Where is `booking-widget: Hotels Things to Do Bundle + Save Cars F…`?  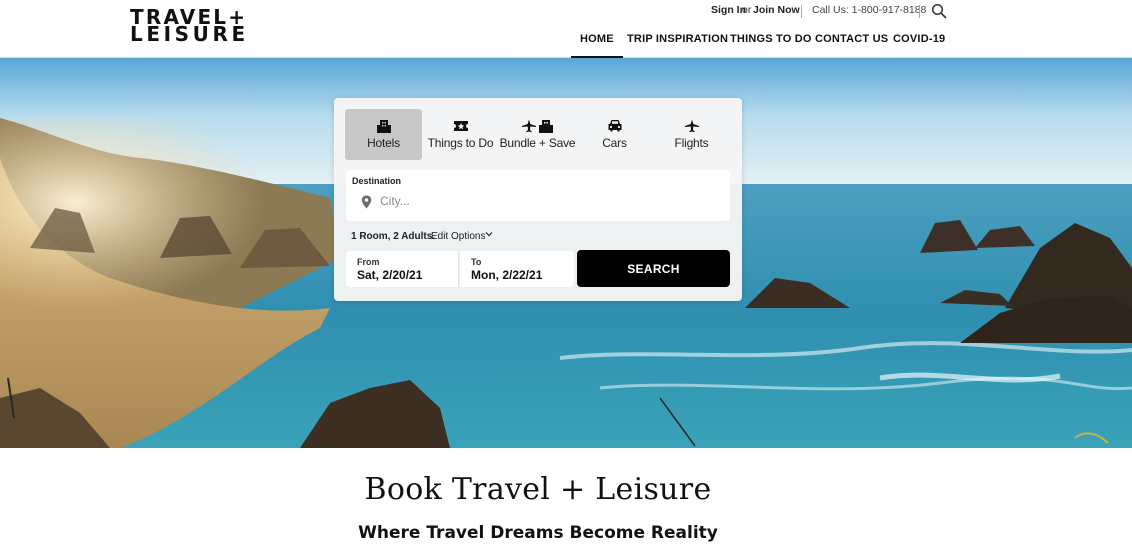 booking-widget: Hotels Things to Do Bundle + Save Cars F… is located at coordinates (538, 199).